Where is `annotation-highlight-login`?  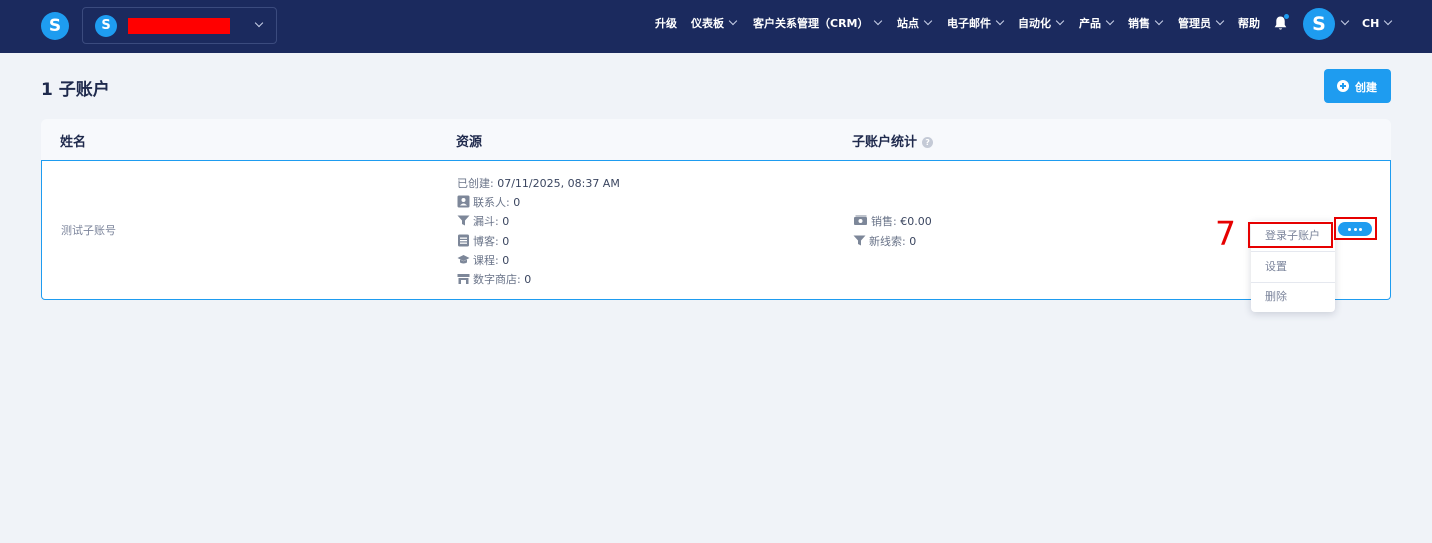
annotation-highlight-login is located at coordinates (1290, 235).